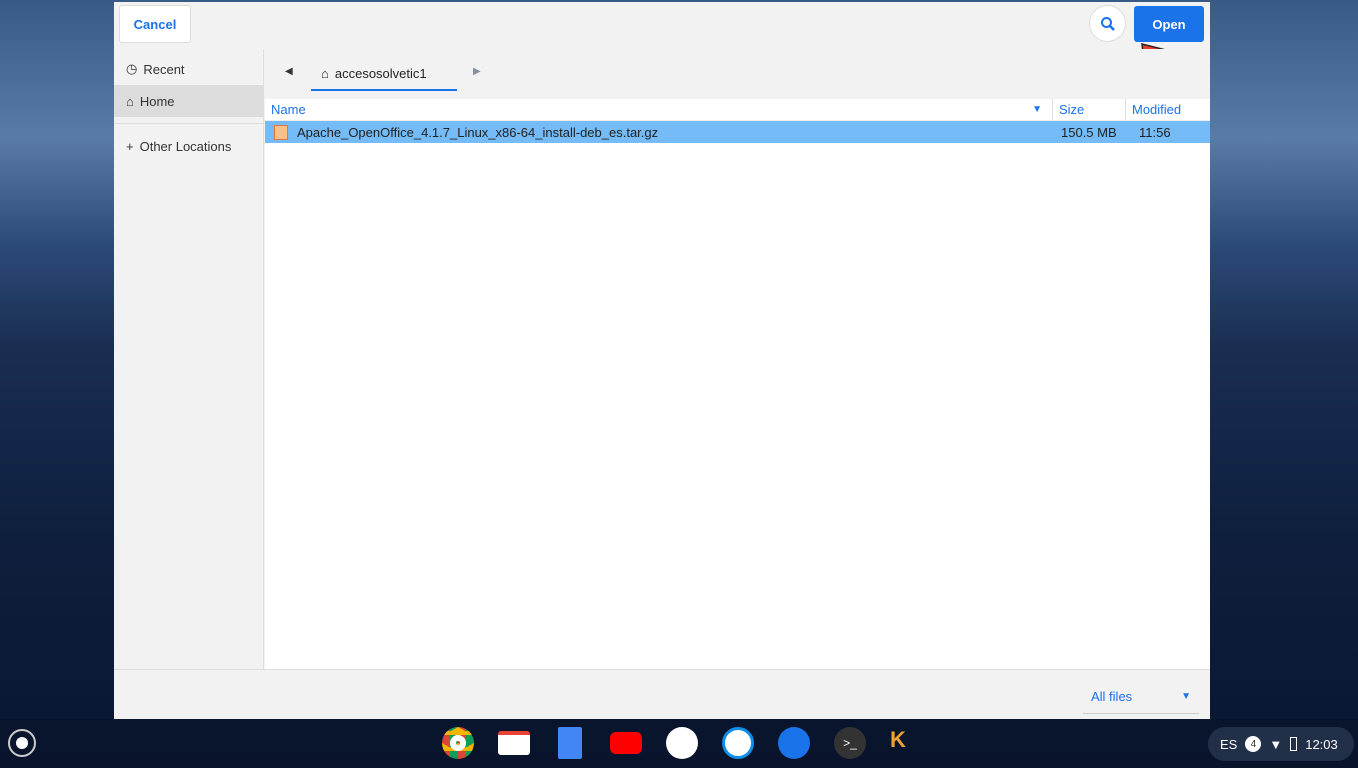 Image resolution: width=1358 pixels, height=768 pixels. I want to click on sidebar-item-other-locations: + Other Locations, so click(188, 146).